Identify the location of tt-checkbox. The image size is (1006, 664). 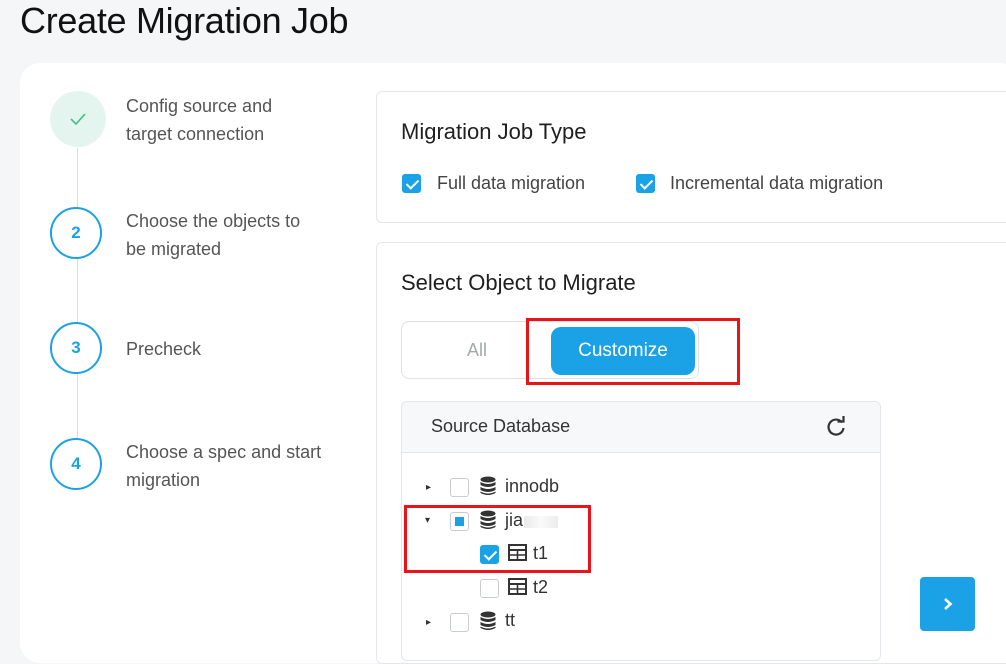
(459, 622).